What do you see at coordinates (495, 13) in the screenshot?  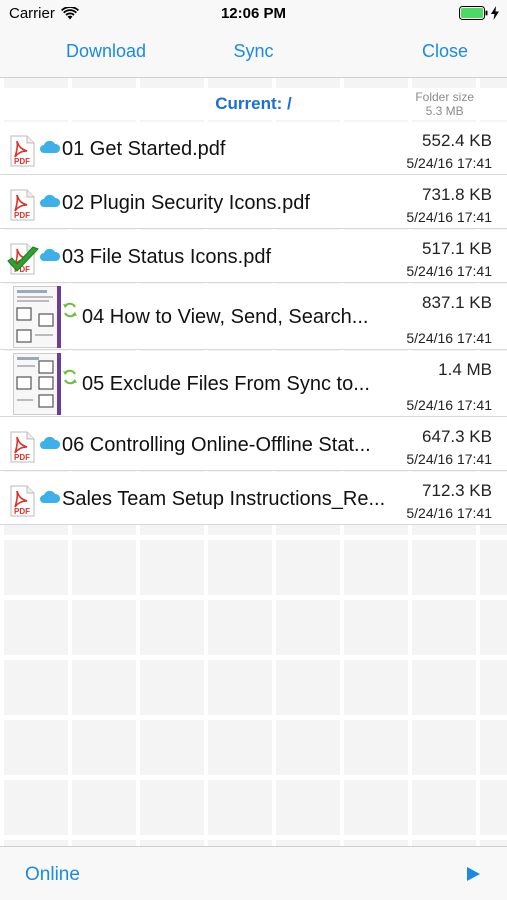 I see `charging-bolt-icon` at bounding box center [495, 13].